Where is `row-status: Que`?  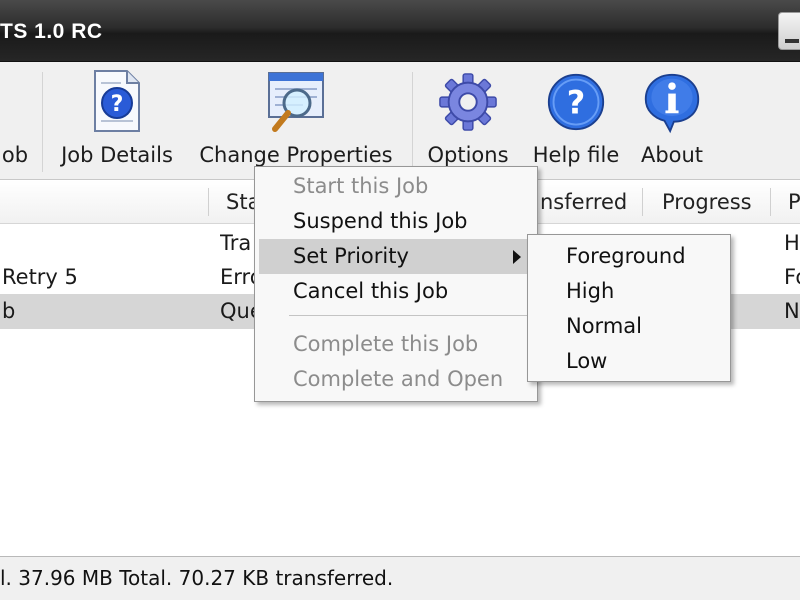
row-status: Que is located at coordinates (238, 311).